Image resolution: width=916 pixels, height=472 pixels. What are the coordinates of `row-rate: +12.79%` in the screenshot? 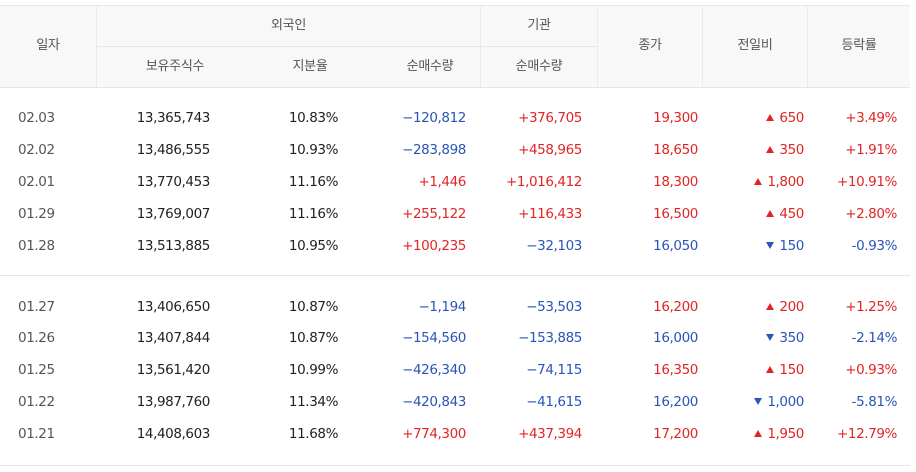 It's located at (867, 434).